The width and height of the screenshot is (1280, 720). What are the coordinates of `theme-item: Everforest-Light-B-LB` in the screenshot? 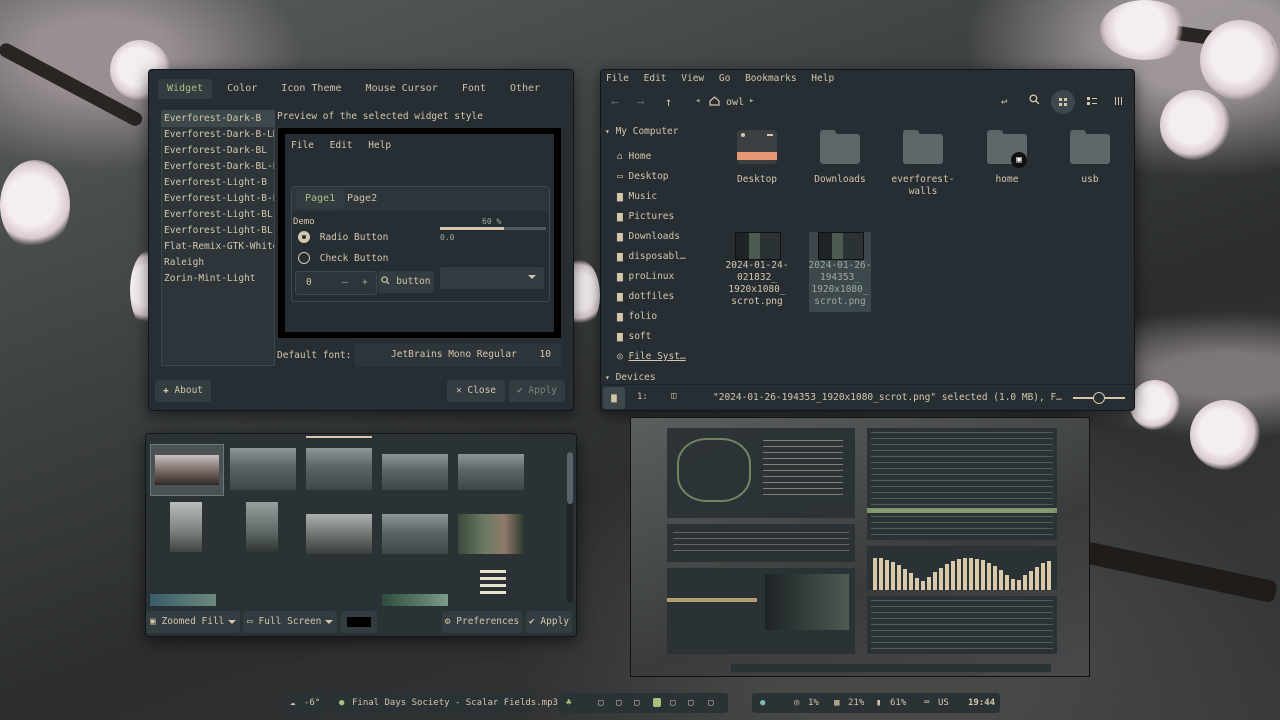 It's located at (218, 199).